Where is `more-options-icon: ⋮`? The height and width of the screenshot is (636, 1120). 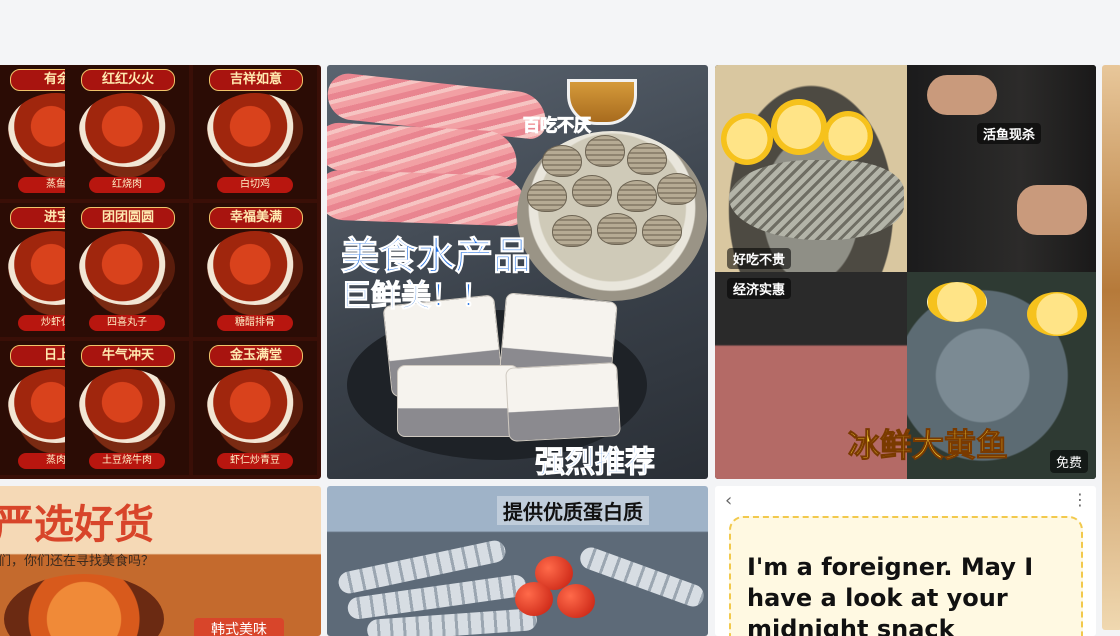
more-options-icon: ⋮ is located at coordinates (1080, 499).